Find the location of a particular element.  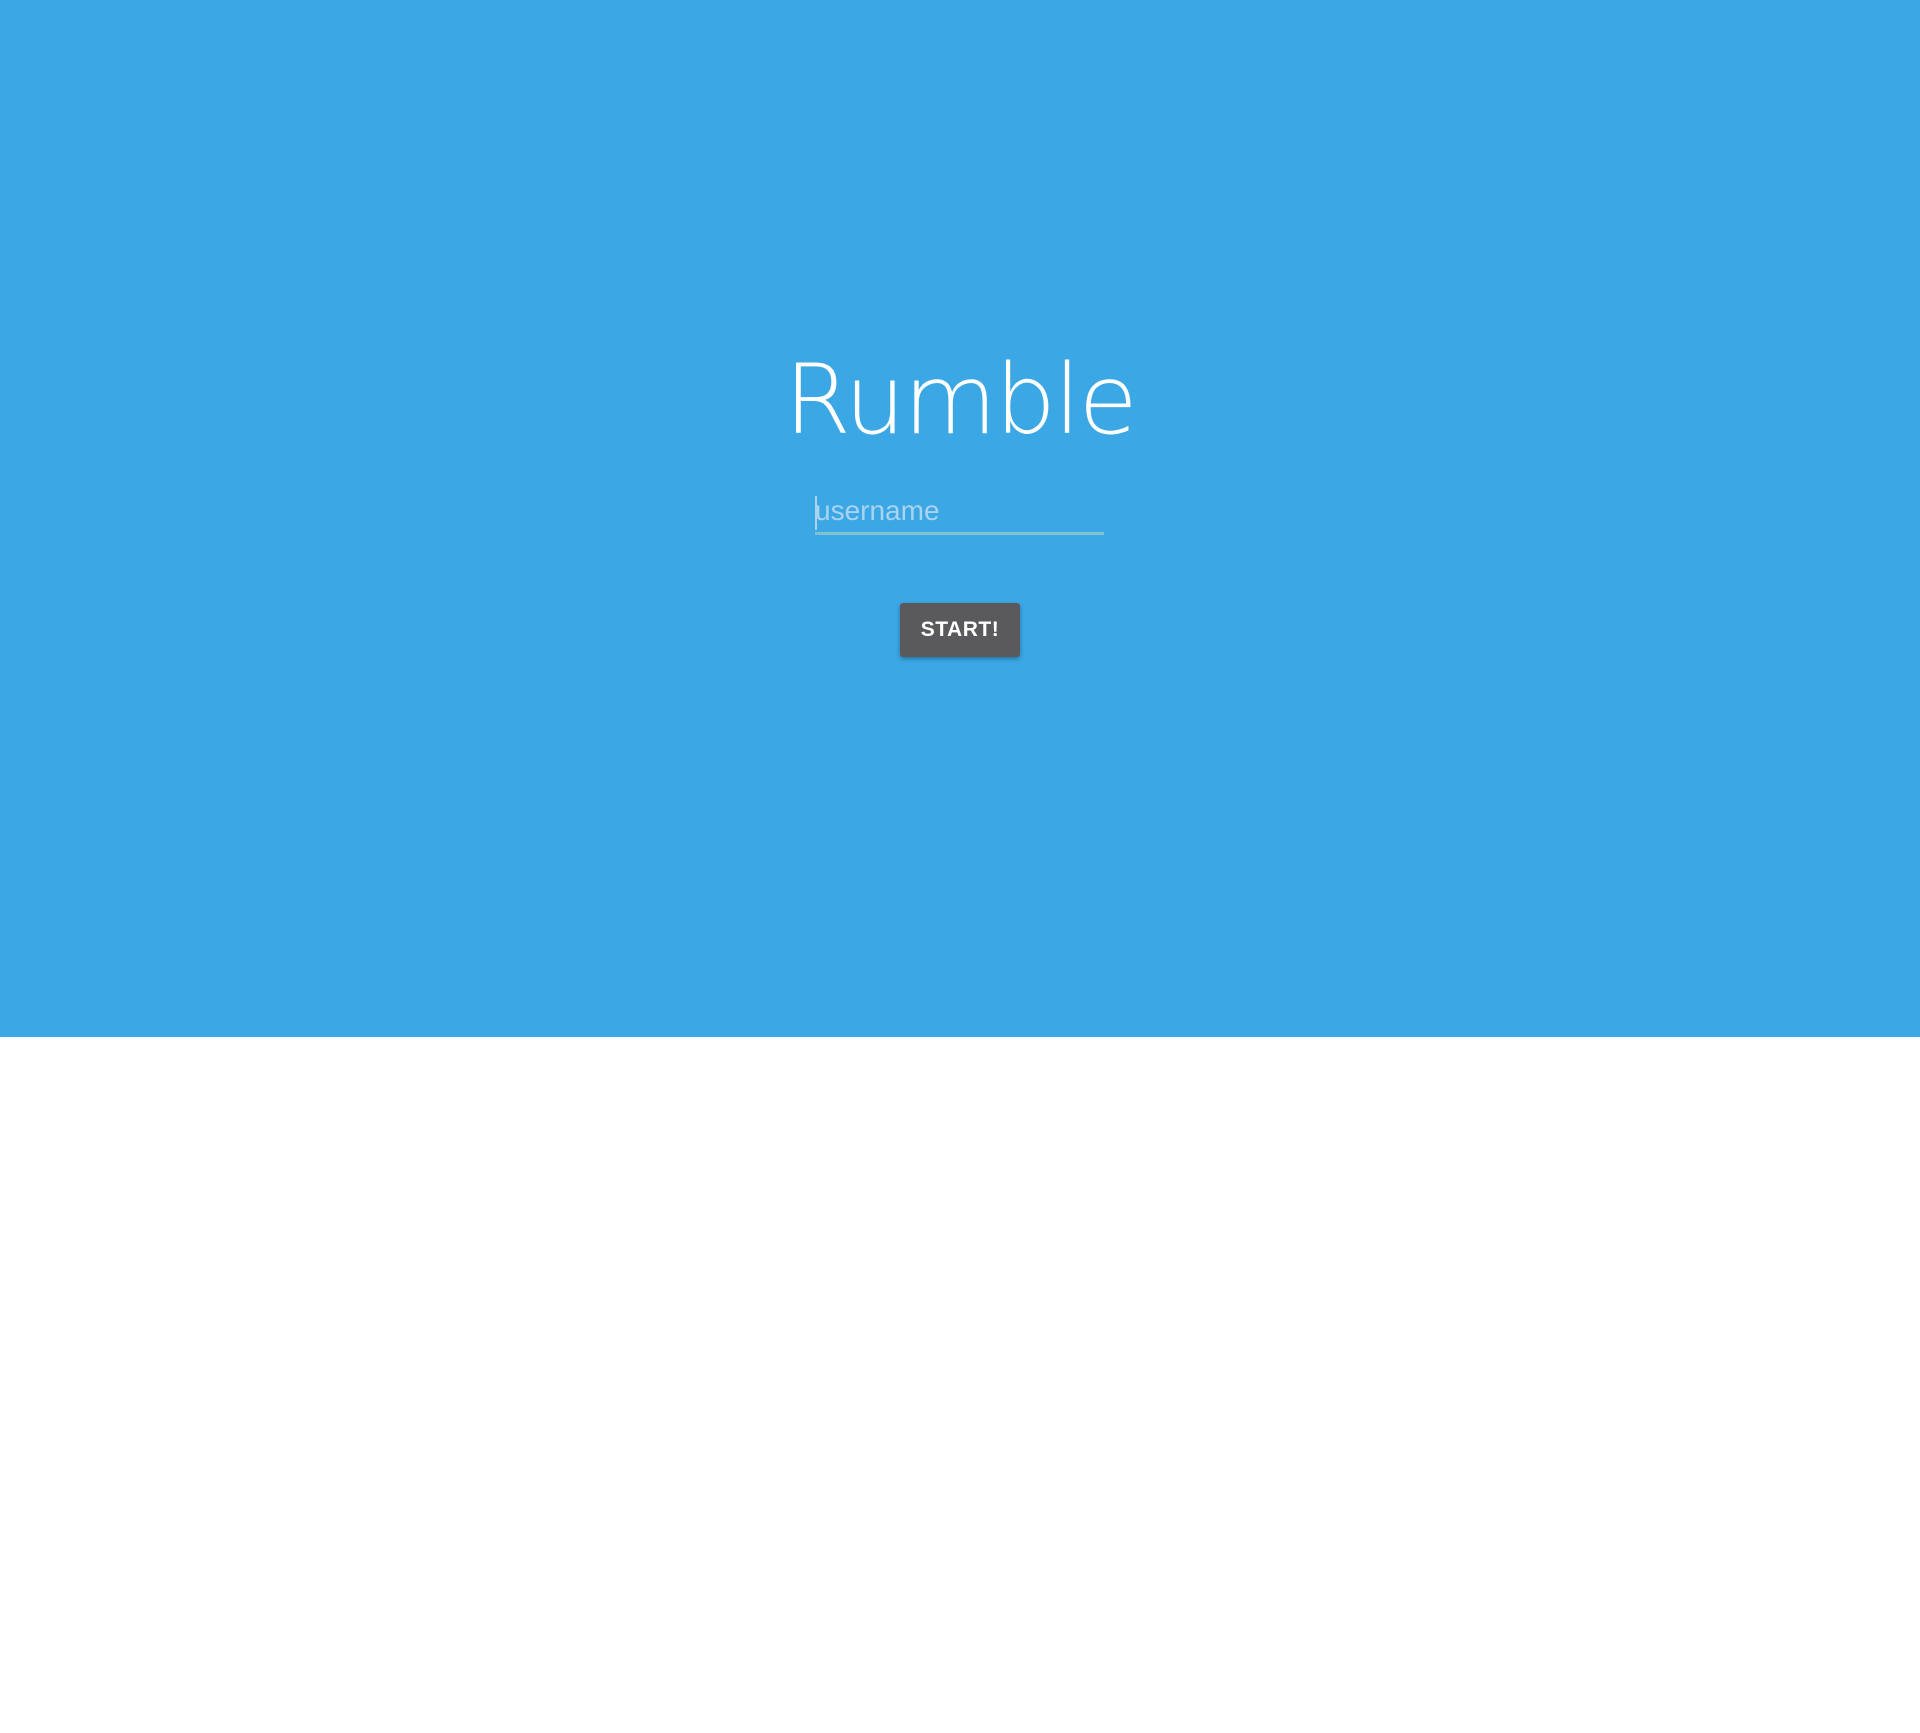

text-caret is located at coordinates (816, 513).